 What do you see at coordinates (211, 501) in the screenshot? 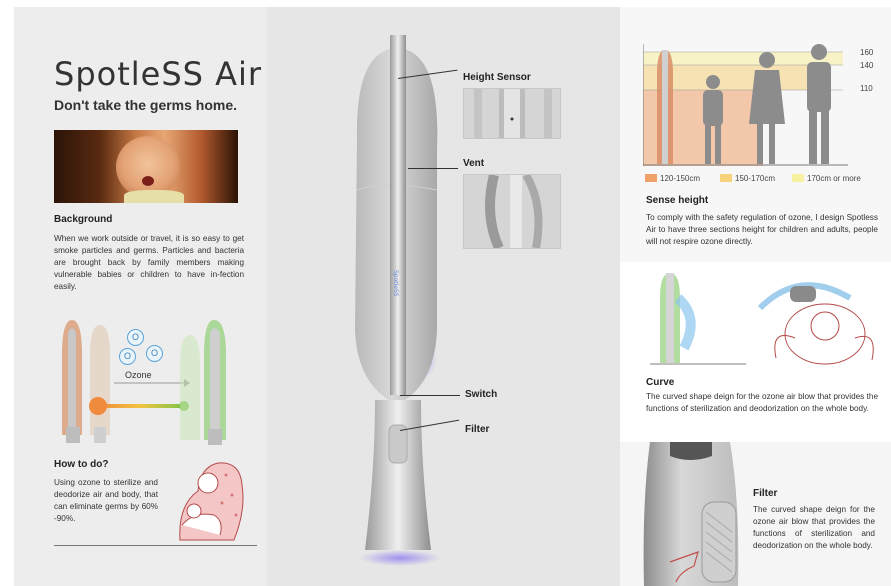
I see `parent-child-illustration` at bounding box center [211, 501].